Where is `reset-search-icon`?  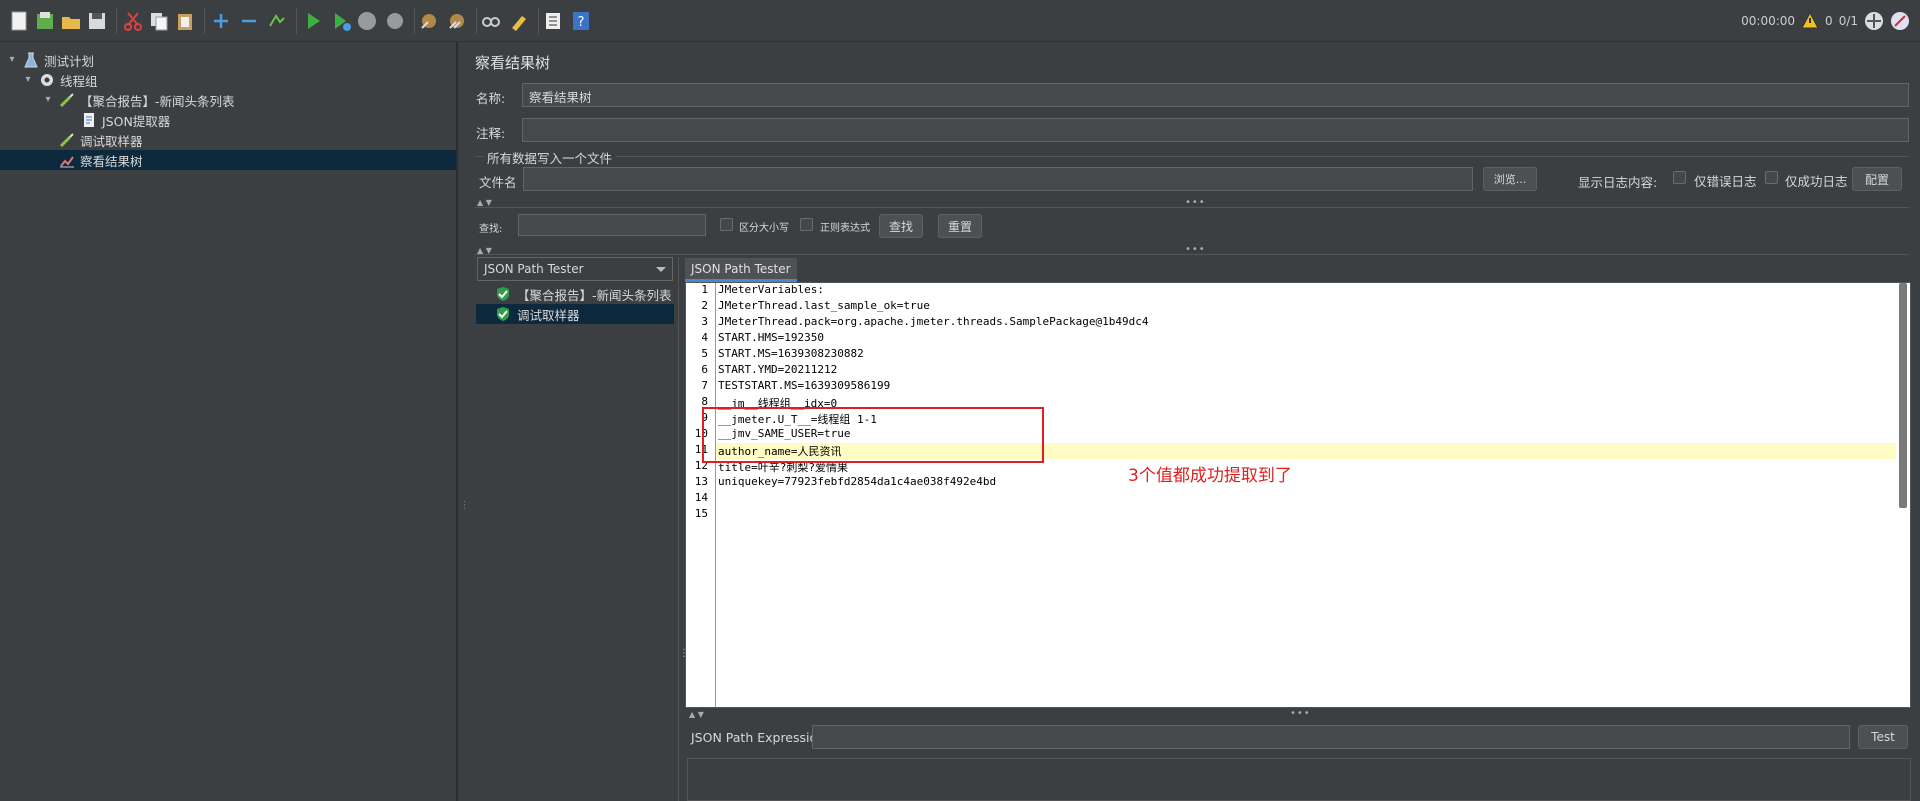
reset-search-icon is located at coordinates (519, 21).